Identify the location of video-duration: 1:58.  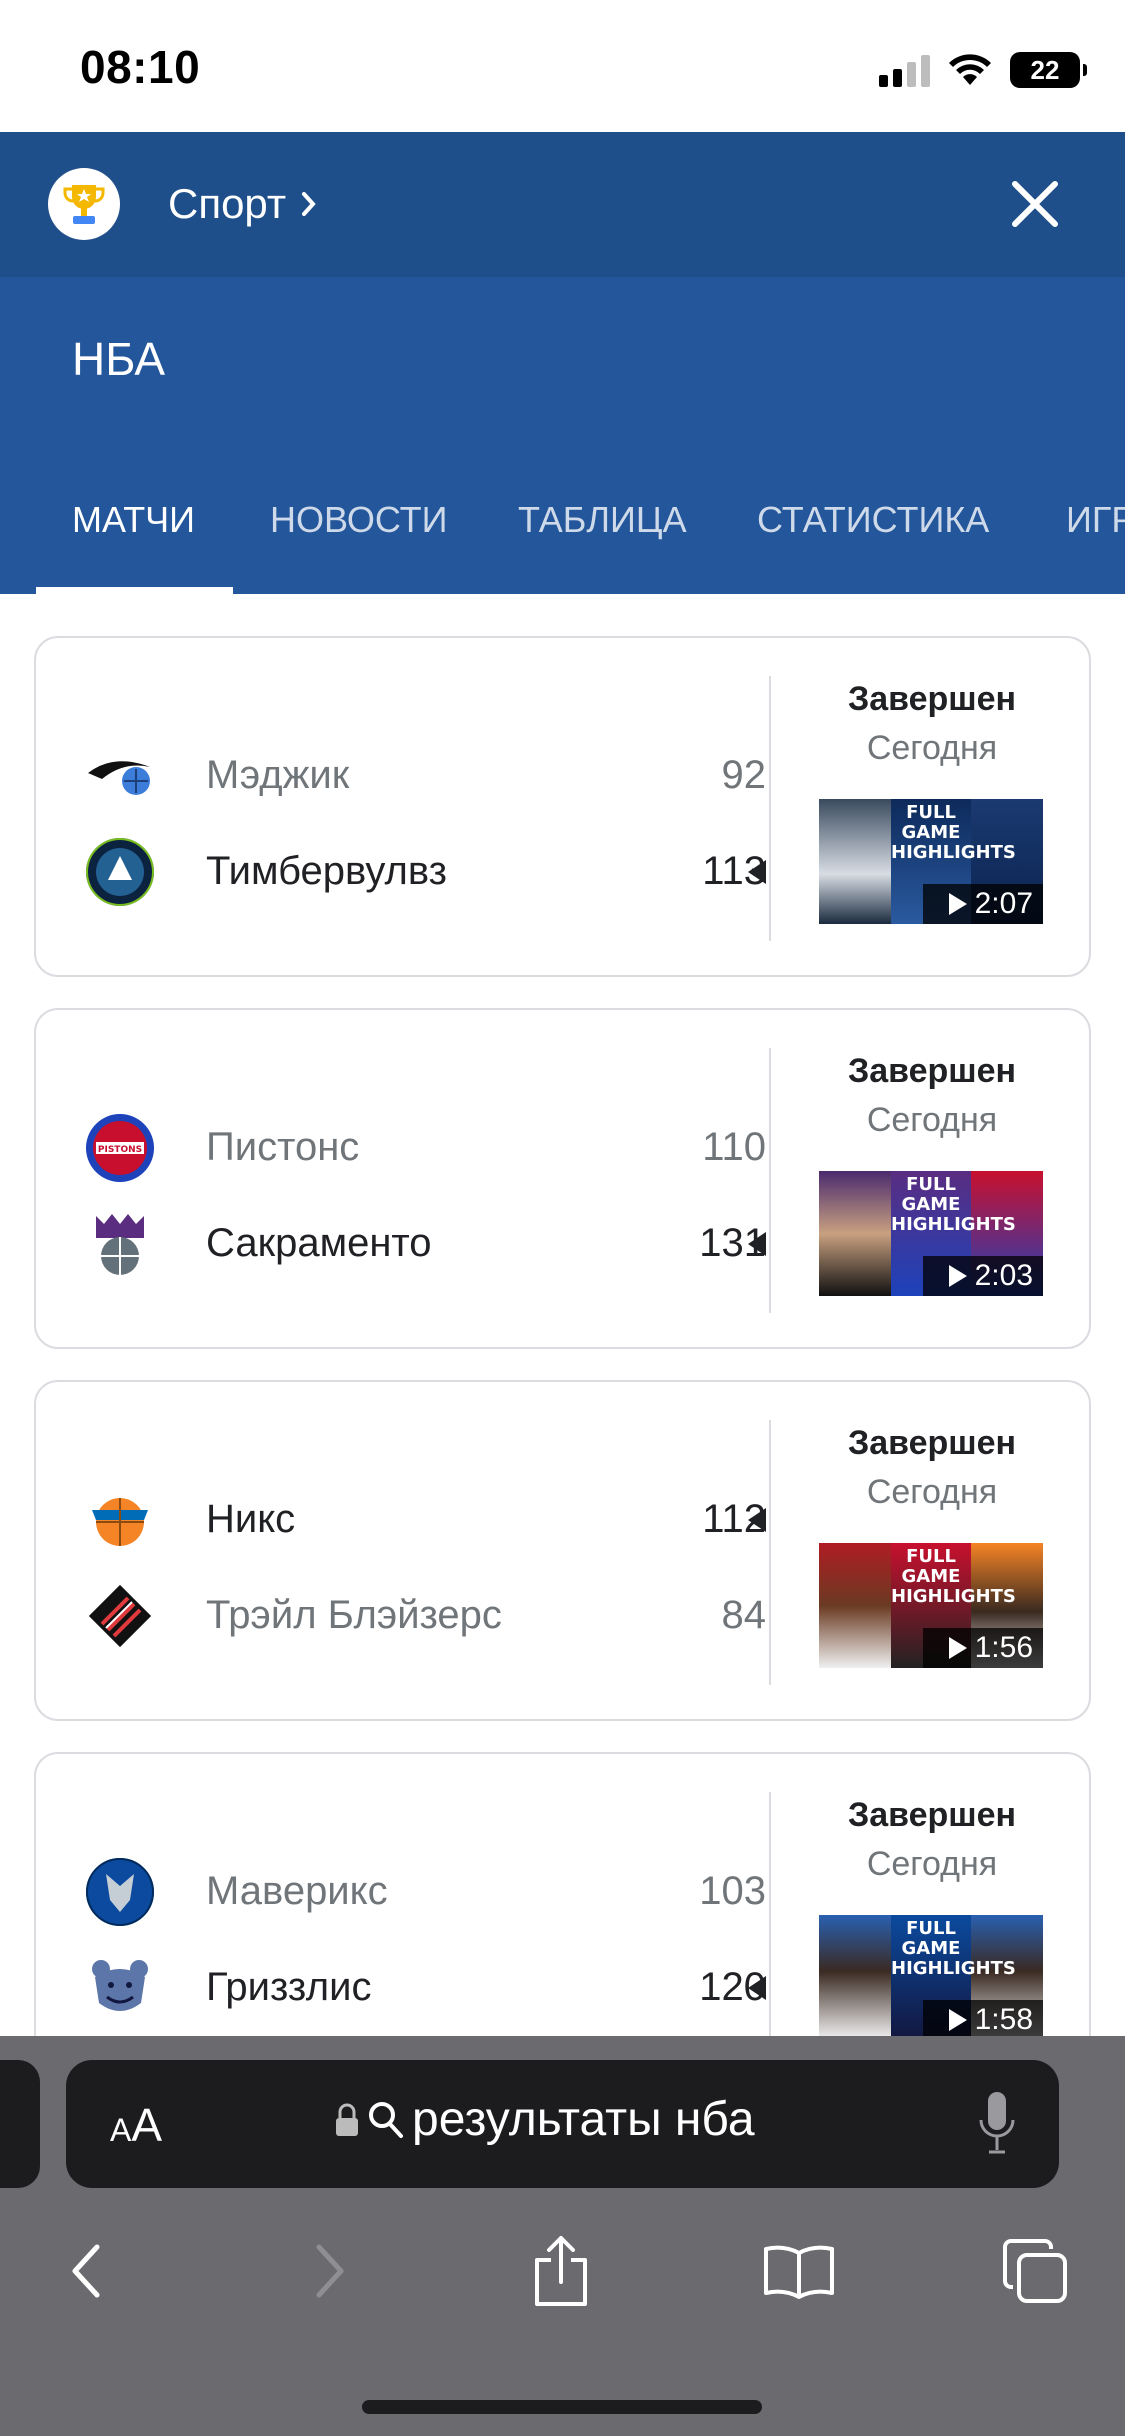
(983, 2020).